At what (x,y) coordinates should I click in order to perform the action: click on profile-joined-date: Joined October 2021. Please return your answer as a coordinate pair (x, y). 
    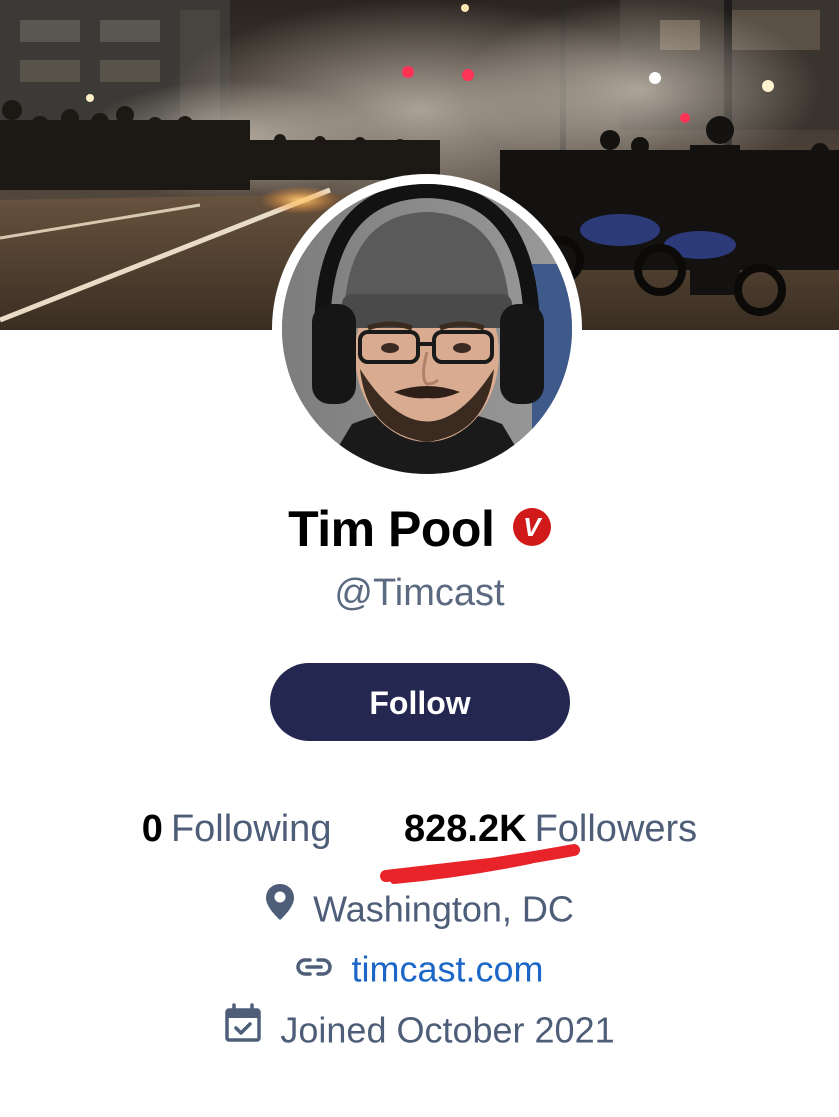
    Looking at the image, I should click on (419, 1029).